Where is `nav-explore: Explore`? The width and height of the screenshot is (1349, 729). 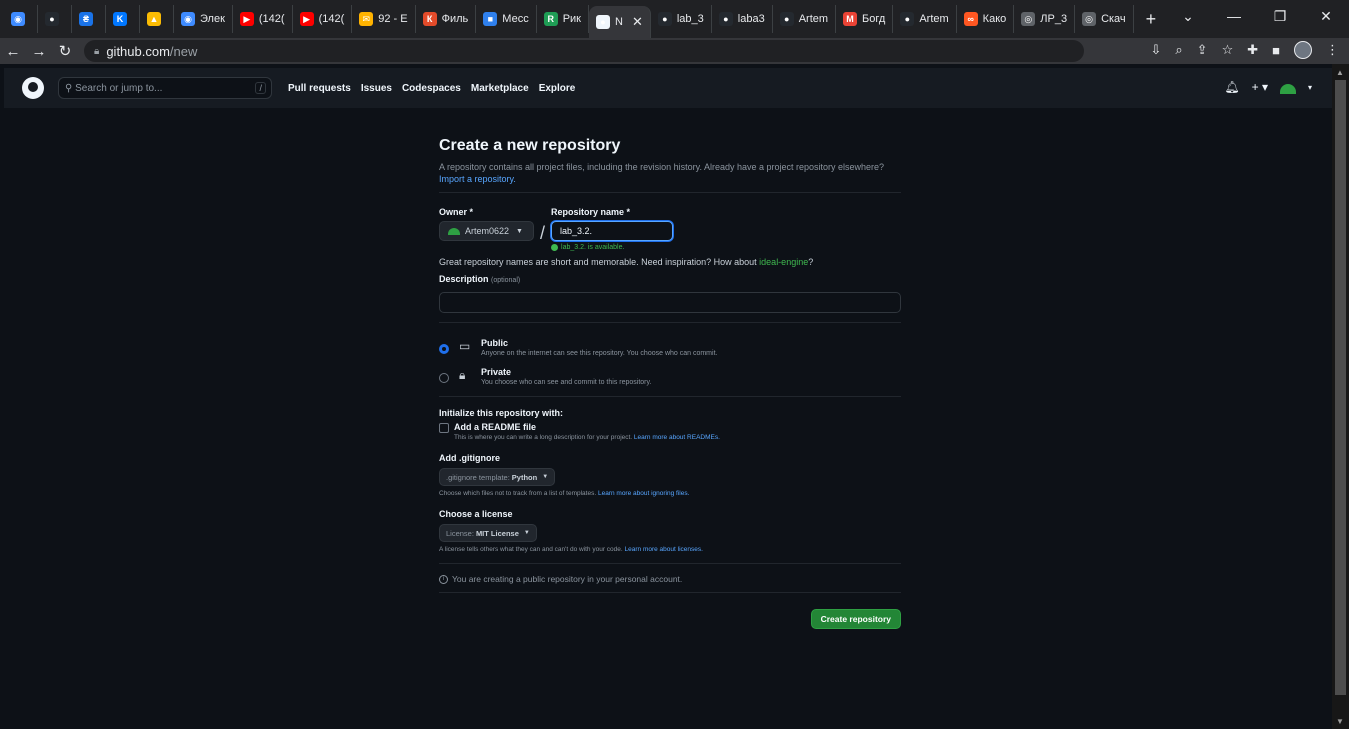 nav-explore: Explore is located at coordinates (557, 88).